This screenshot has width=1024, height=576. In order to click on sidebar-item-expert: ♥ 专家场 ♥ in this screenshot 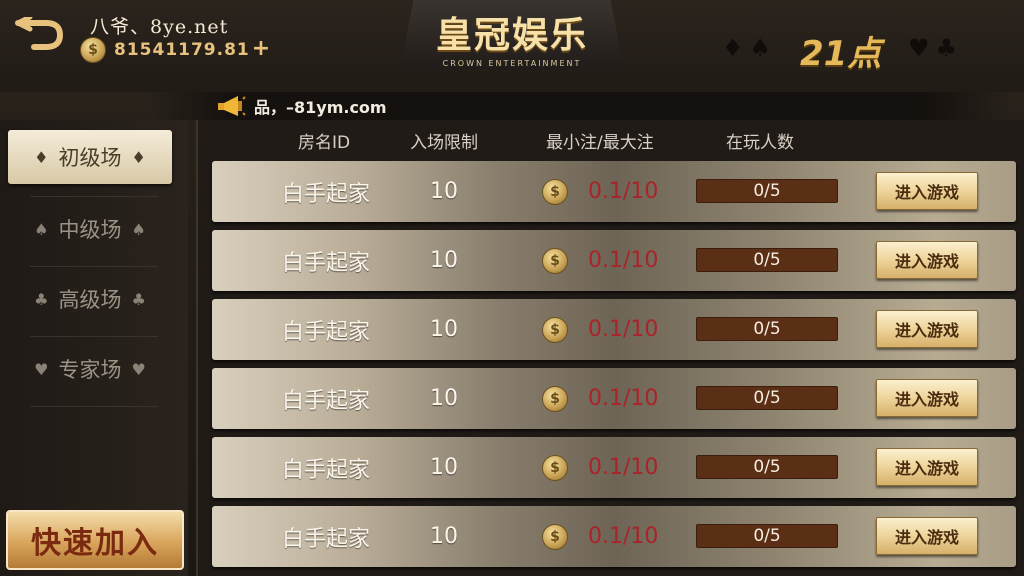, I will do `click(90, 369)`.